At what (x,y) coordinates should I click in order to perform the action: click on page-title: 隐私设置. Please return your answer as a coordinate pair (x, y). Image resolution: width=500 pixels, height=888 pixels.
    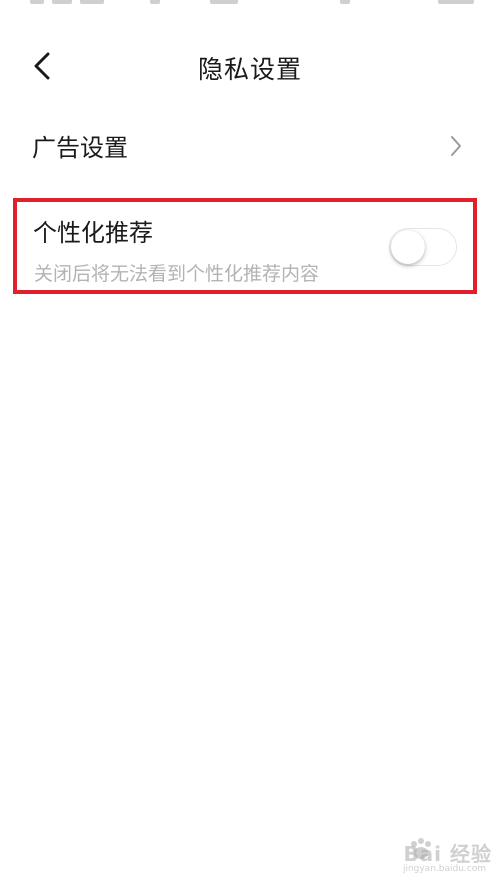
    Looking at the image, I should click on (249, 69).